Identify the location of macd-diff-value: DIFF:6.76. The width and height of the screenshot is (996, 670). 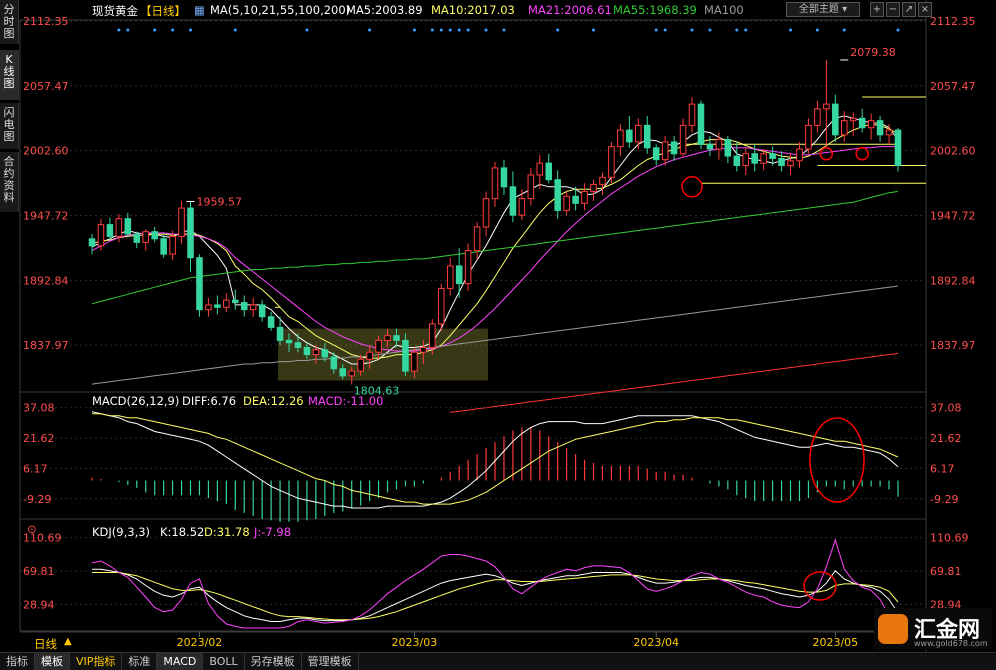
(209, 401).